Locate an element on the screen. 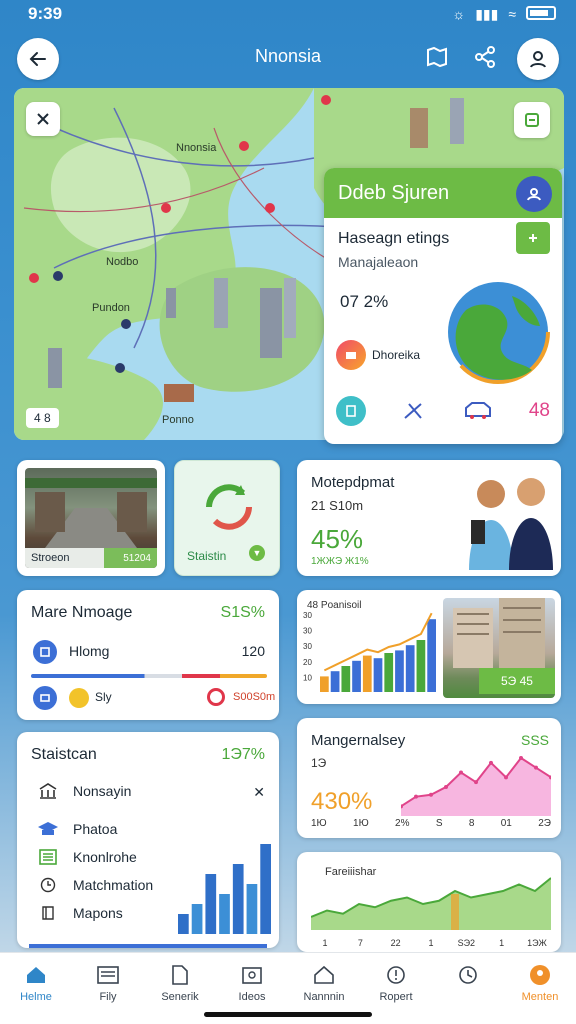  map-scale: 4 8 is located at coordinates (42, 418).